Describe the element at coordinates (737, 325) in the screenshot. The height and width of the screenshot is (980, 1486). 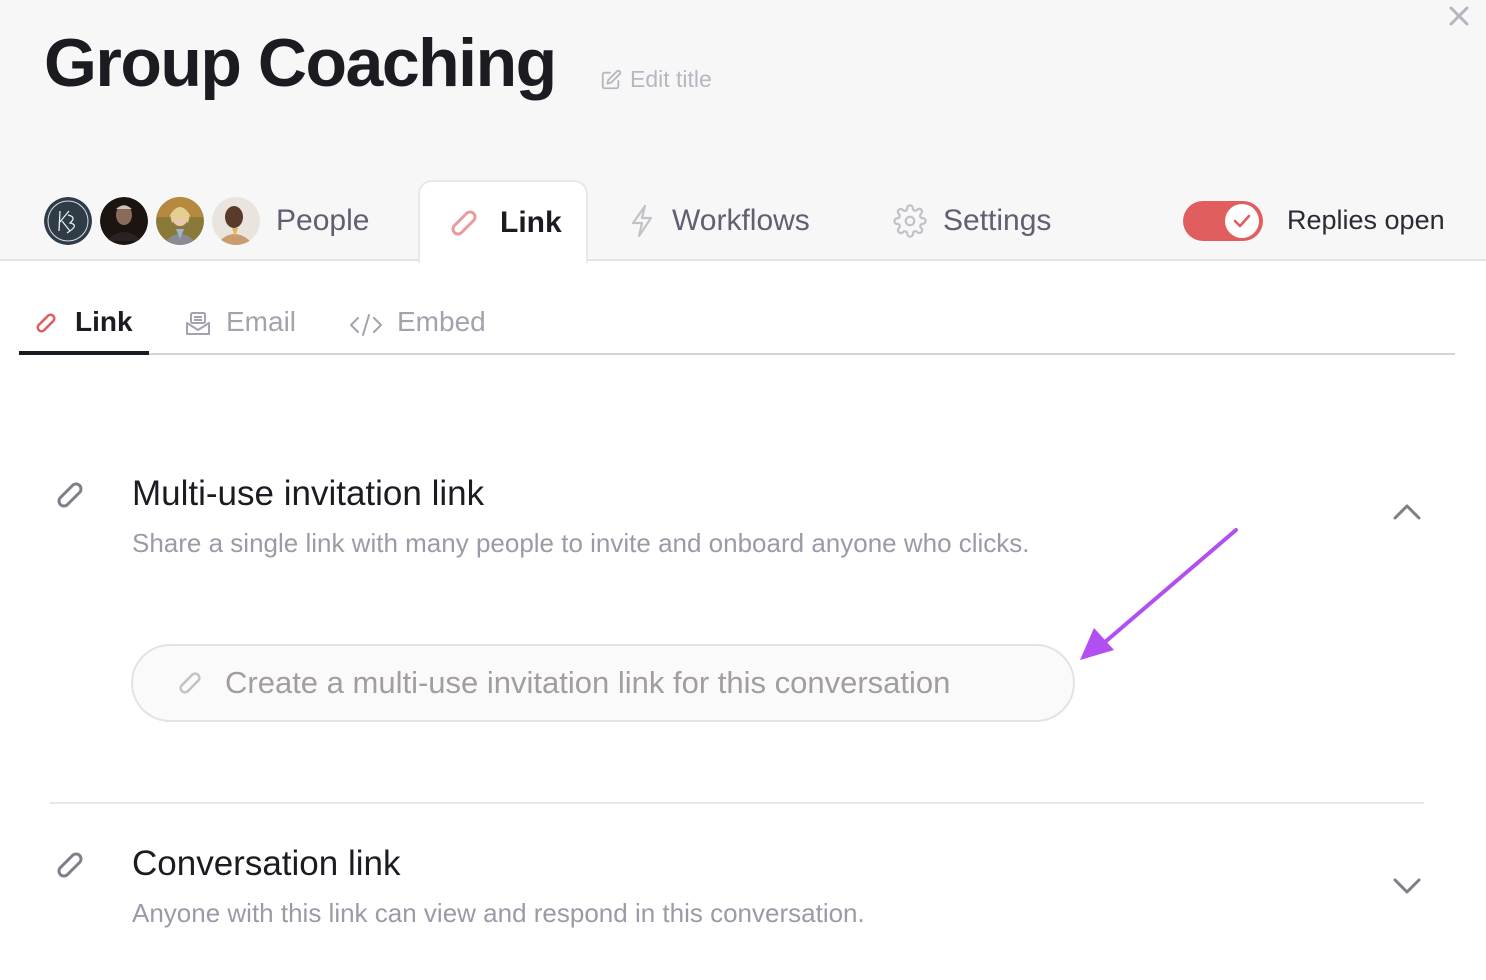
I see `share-subtabs: Link Email Embed` at that location.